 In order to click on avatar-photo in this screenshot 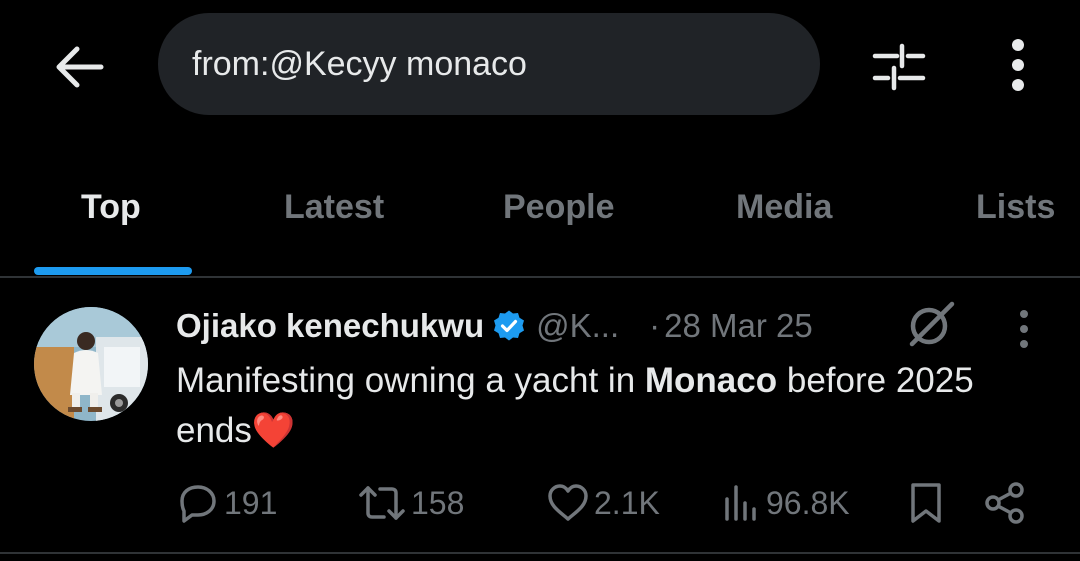, I will do `click(91, 364)`.